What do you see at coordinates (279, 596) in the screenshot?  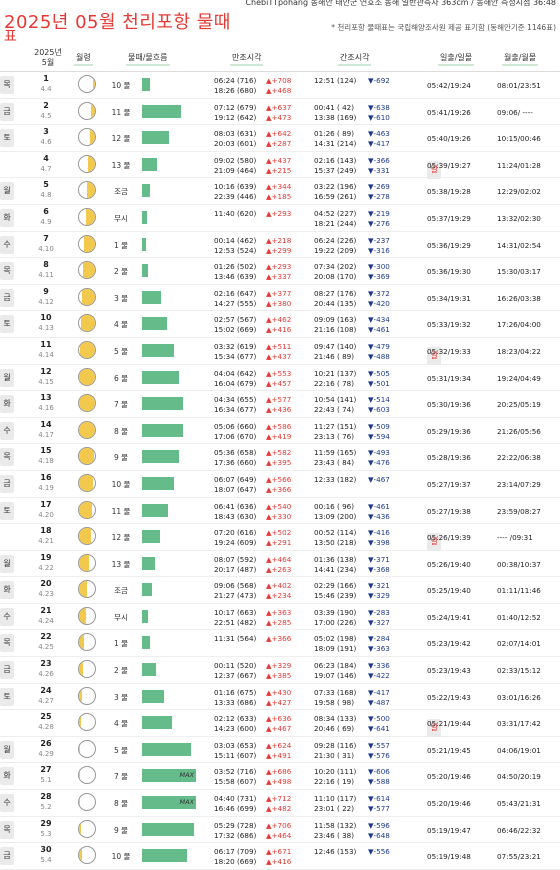 I see `high-tide-2-diff: ▲+234` at bounding box center [279, 596].